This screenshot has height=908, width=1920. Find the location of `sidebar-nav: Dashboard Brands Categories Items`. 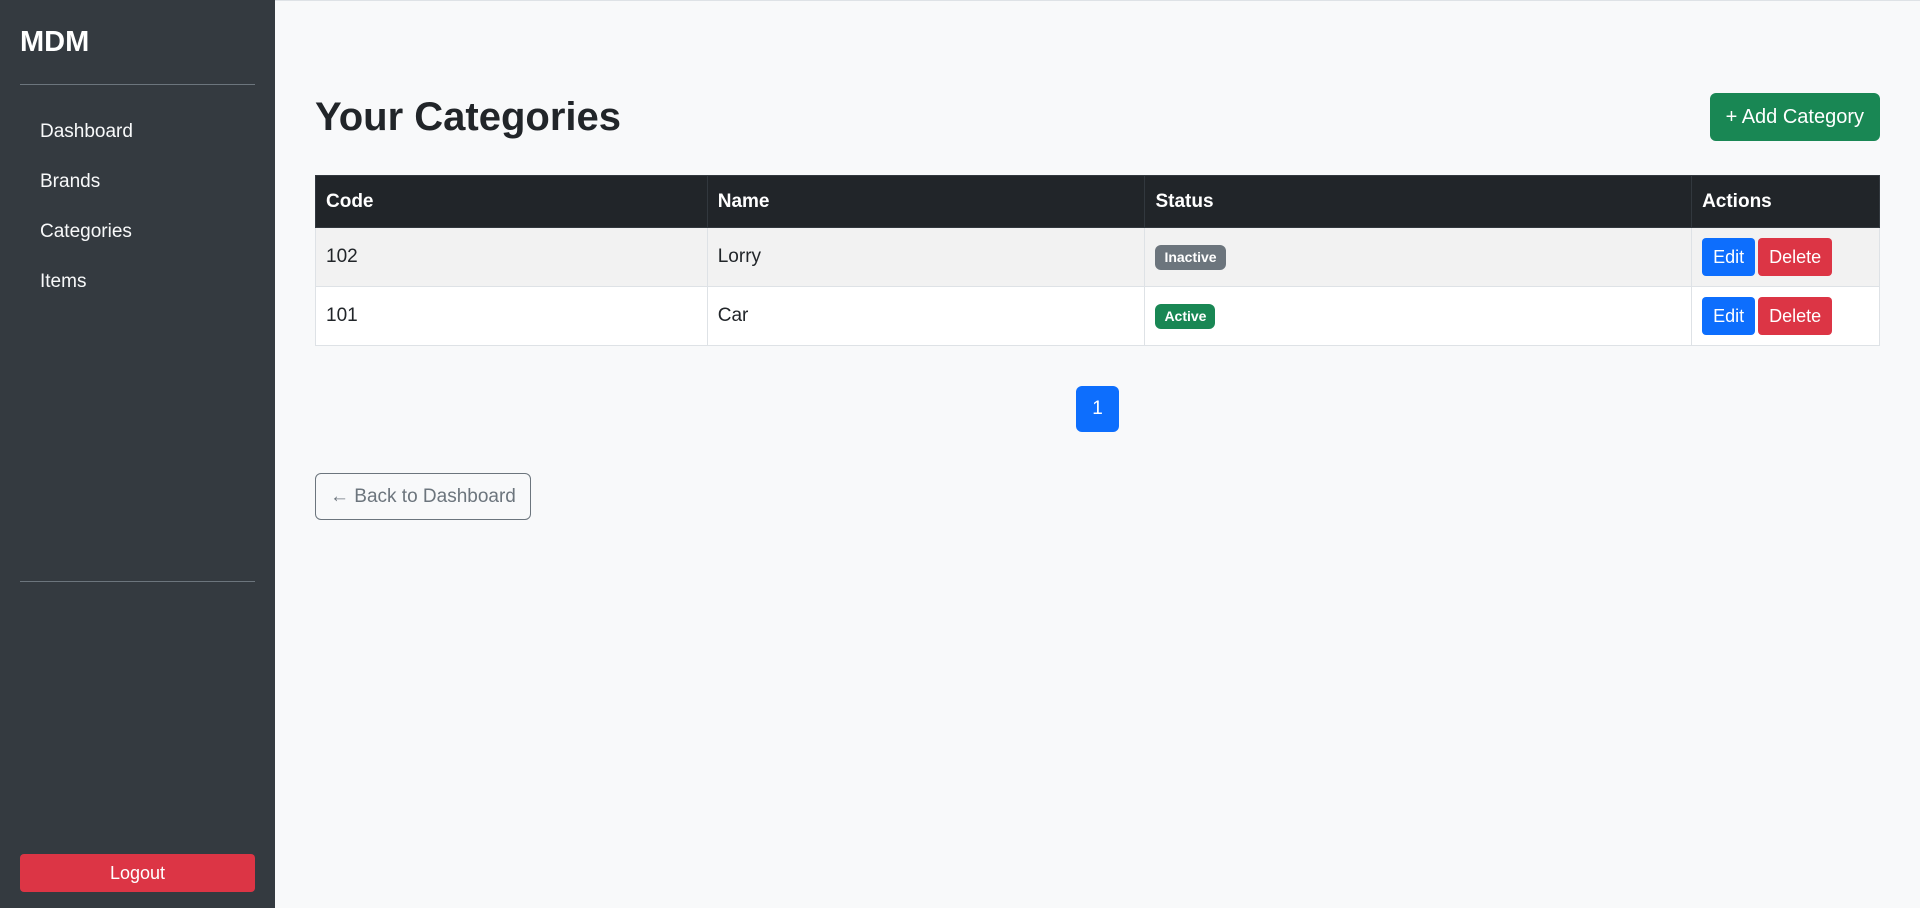

sidebar-nav: Dashboard Brands Categories Items is located at coordinates (137, 207).